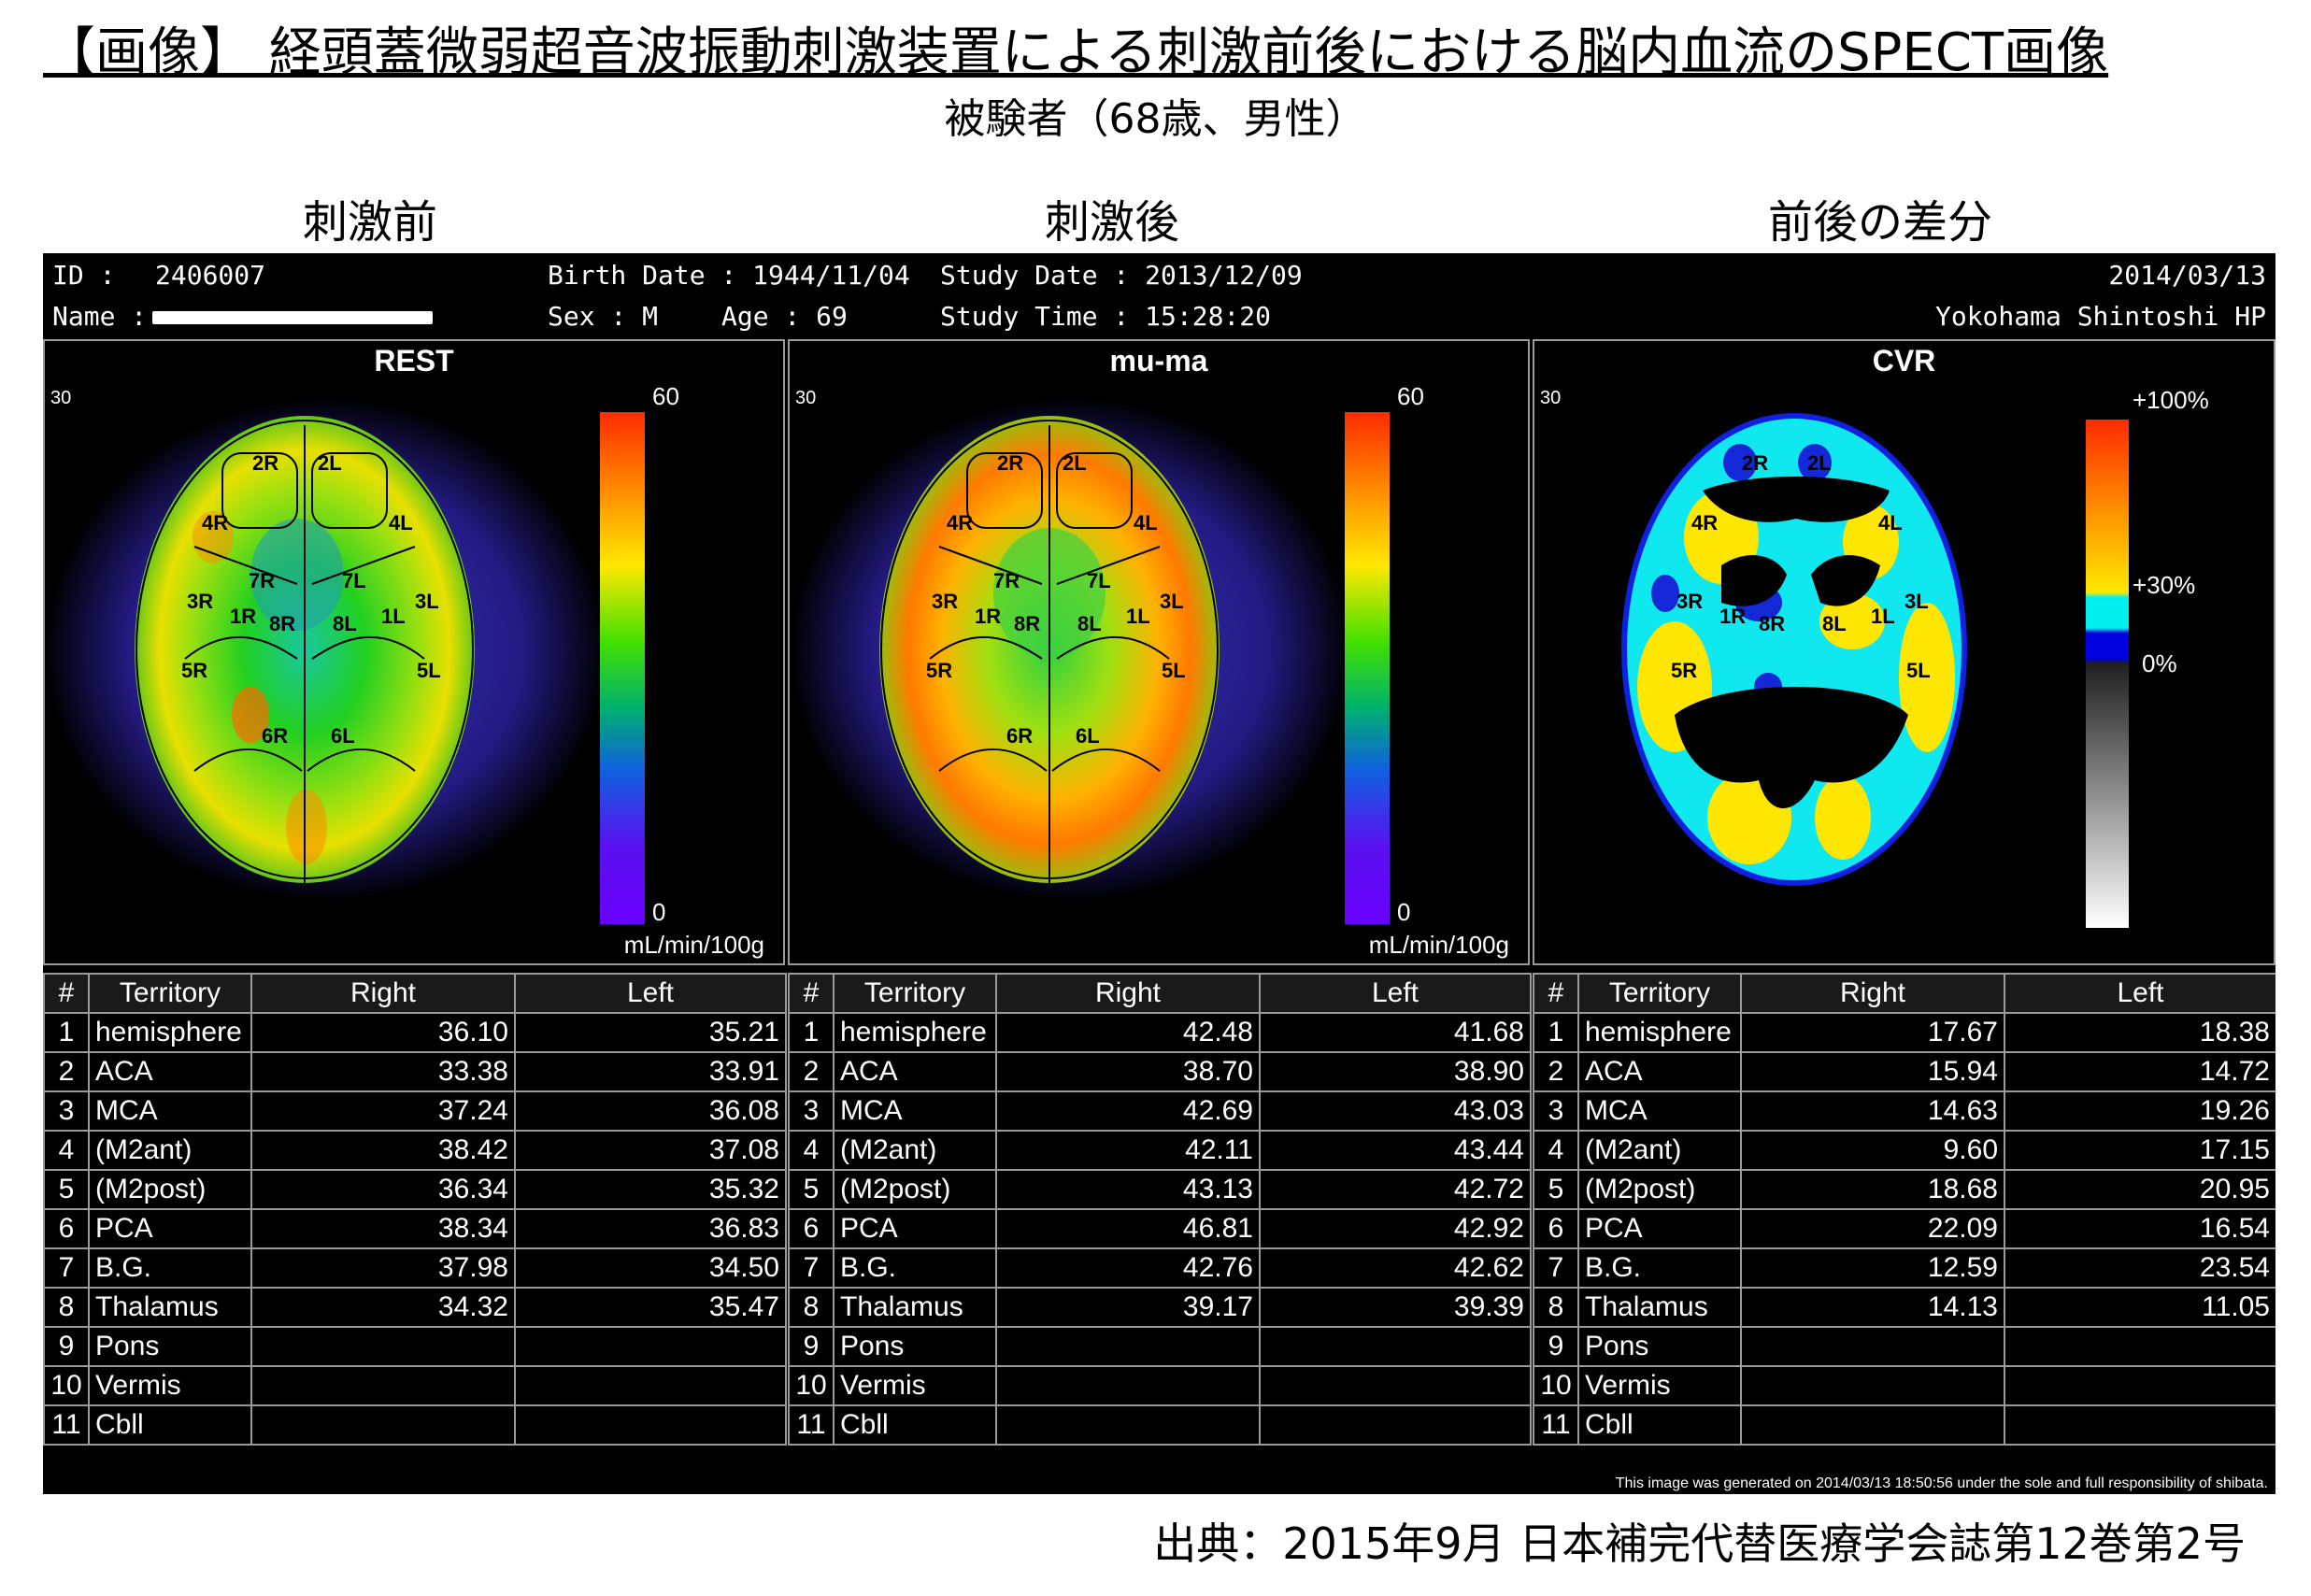  What do you see at coordinates (2159, 663) in the screenshot?
I see `scale-zero-label: 0%` at bounding box center [2159, 663].